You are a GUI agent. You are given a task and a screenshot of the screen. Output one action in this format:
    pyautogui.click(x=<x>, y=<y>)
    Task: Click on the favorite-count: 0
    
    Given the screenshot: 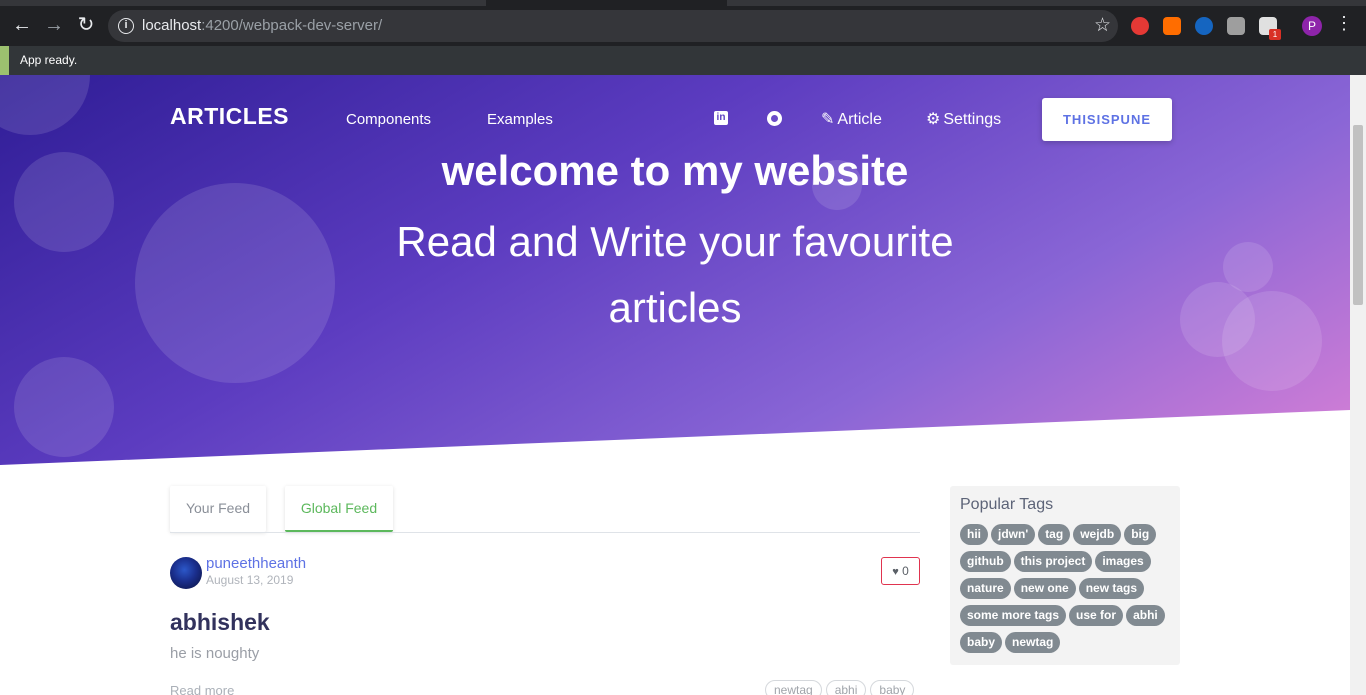 What is the action you would take?
    pyautogui.click(x=905, y=571)
    